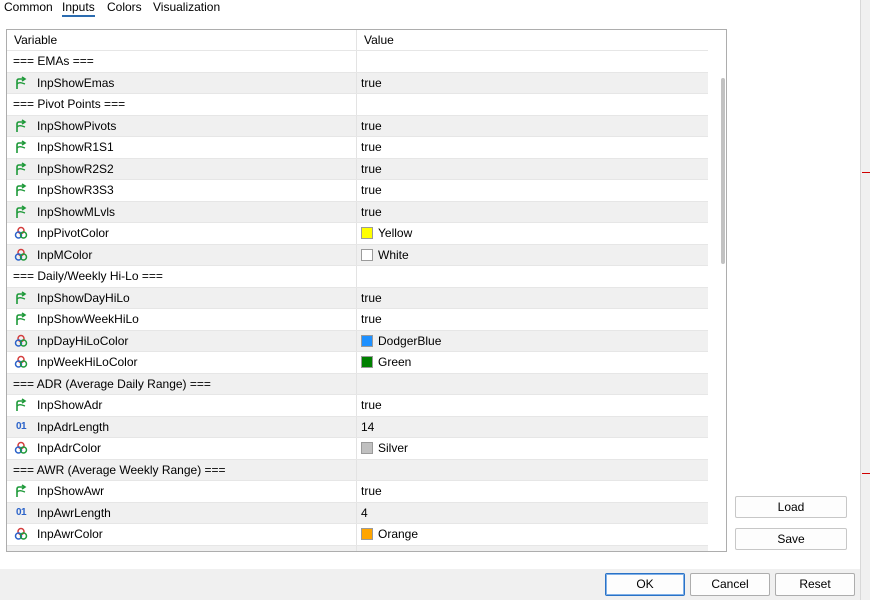  I want to click on variable-cell: InpWeekHiLoColor, so click(182, 362).